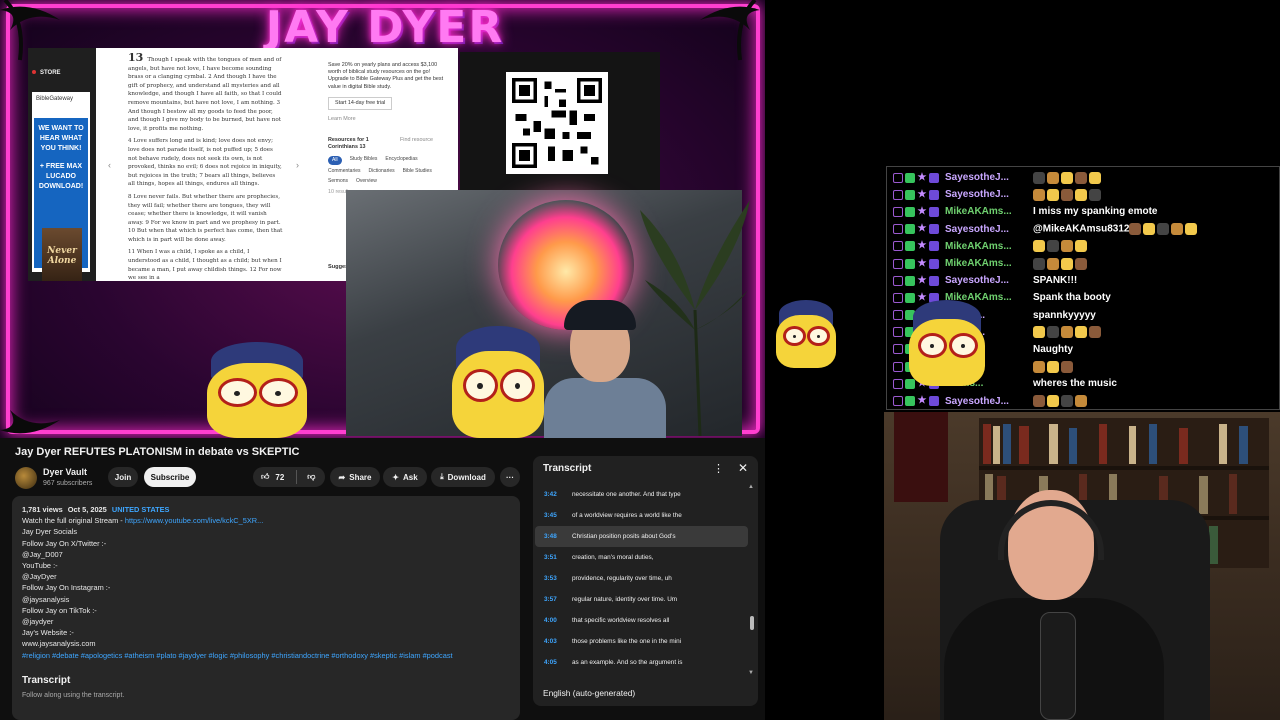 Image resolution: width=1280 pixels, height=720 pixels. What do you see at coordinates (382, 171) in the screenshot?
I see `filter-chip: Dictionaries` at bounding box center [382, 171].